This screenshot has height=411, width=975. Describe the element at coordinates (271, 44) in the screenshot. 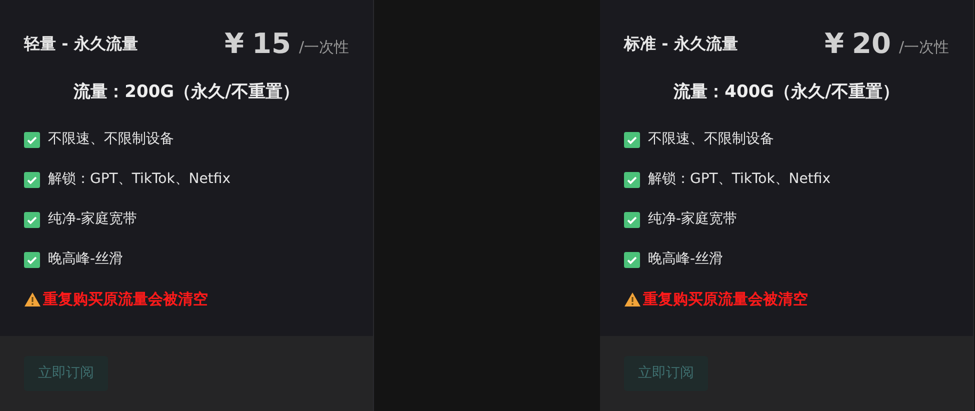

I see `price: 15` at that location.